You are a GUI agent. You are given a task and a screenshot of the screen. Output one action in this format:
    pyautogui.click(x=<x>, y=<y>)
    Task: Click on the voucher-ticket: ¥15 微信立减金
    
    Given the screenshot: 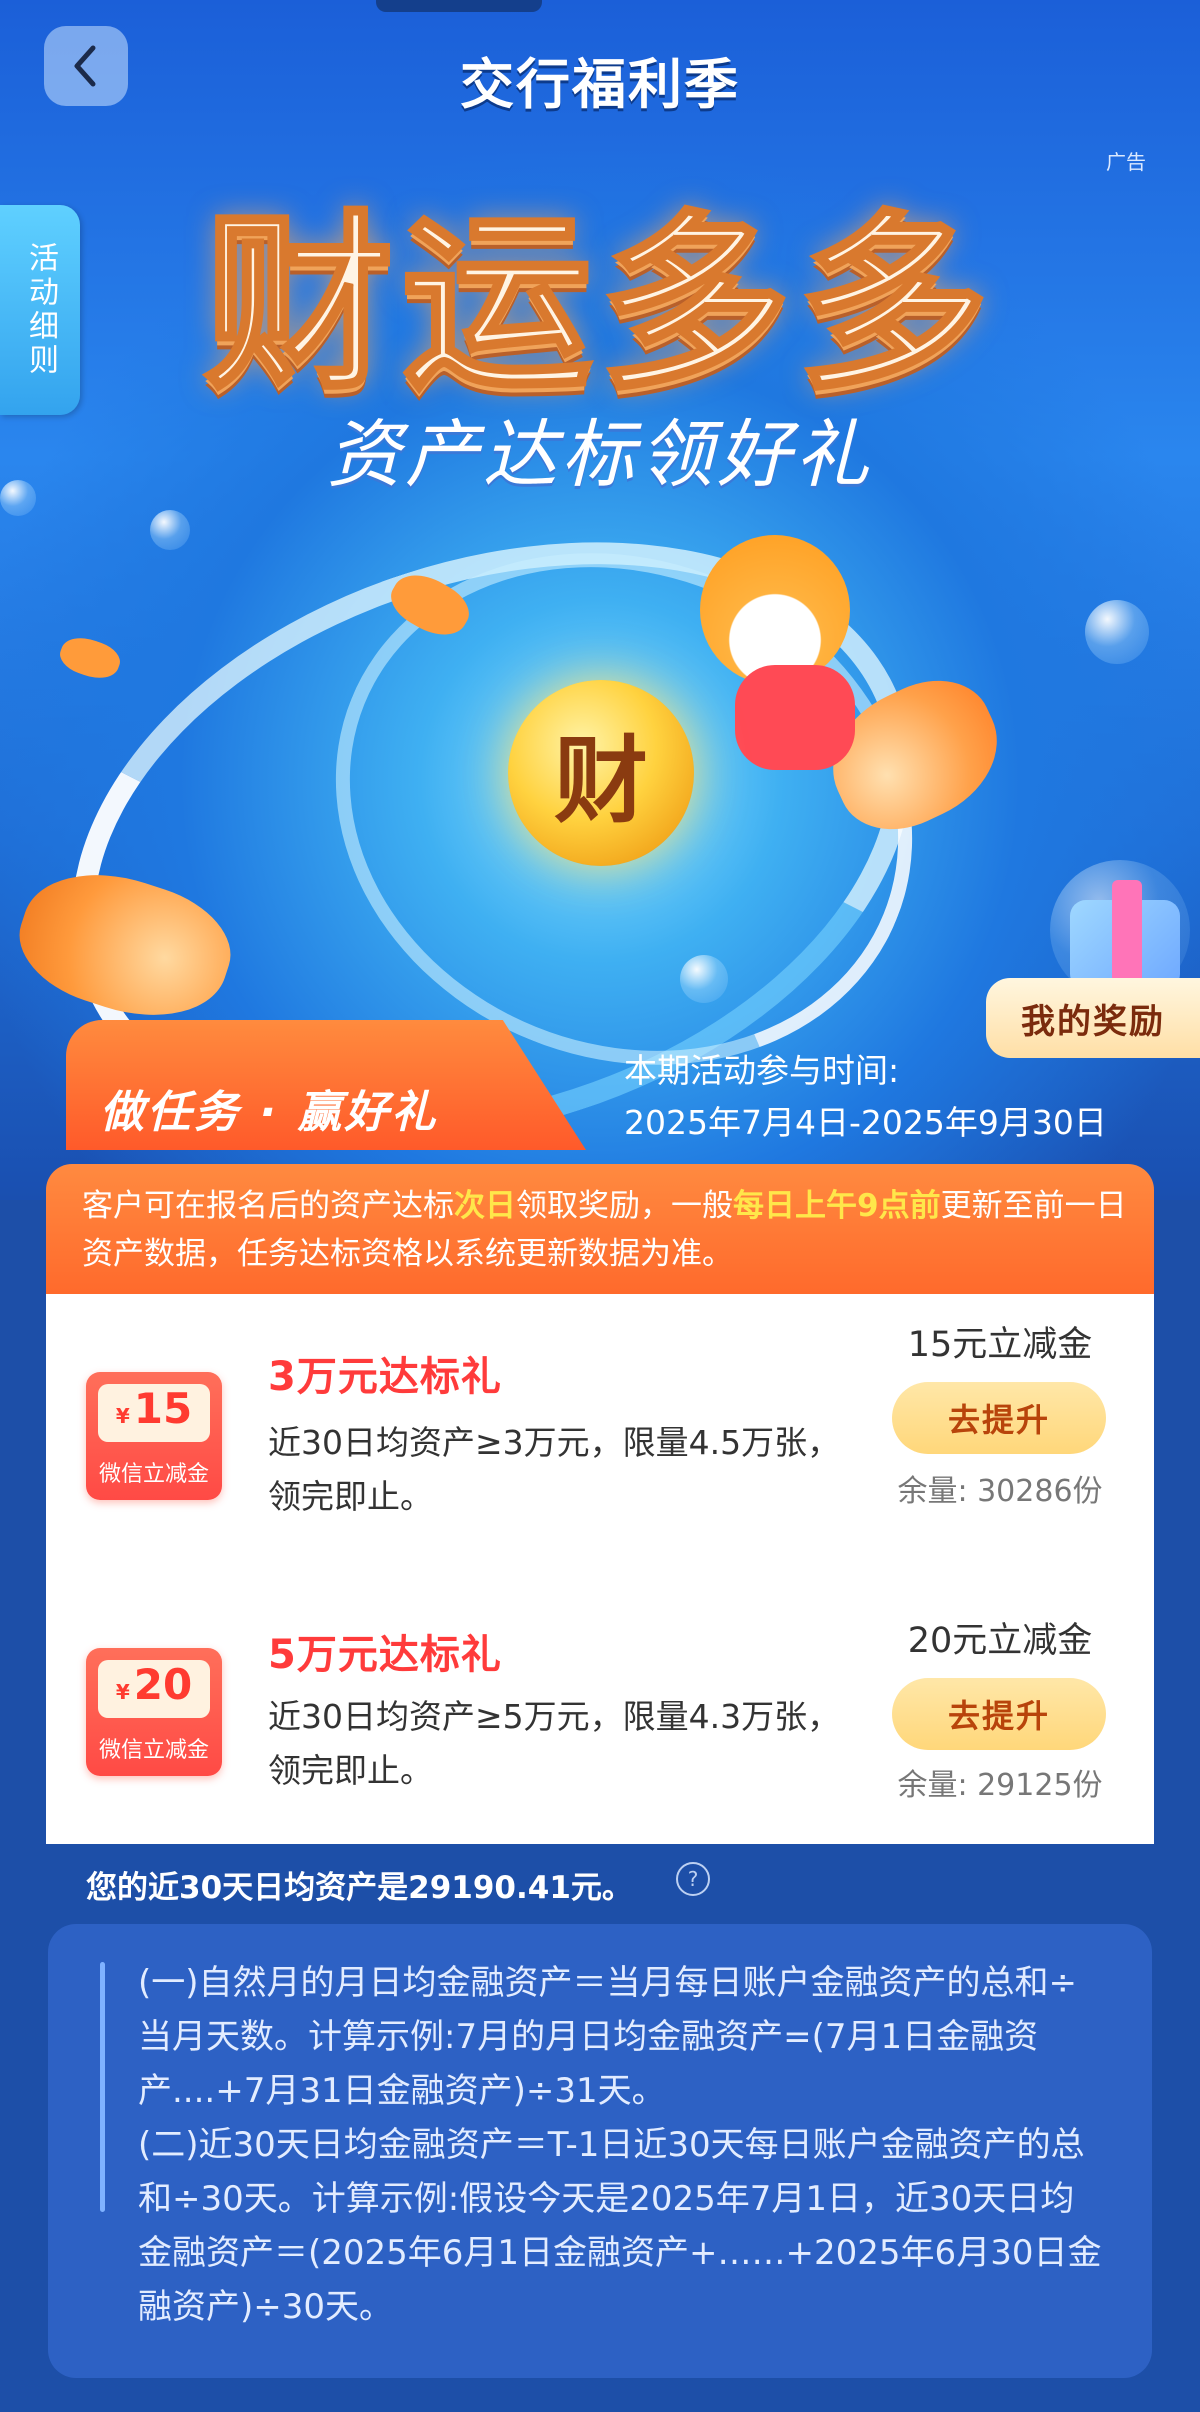 What is the action you would take?
    pyautogui.click(x=154, y=1436)
    